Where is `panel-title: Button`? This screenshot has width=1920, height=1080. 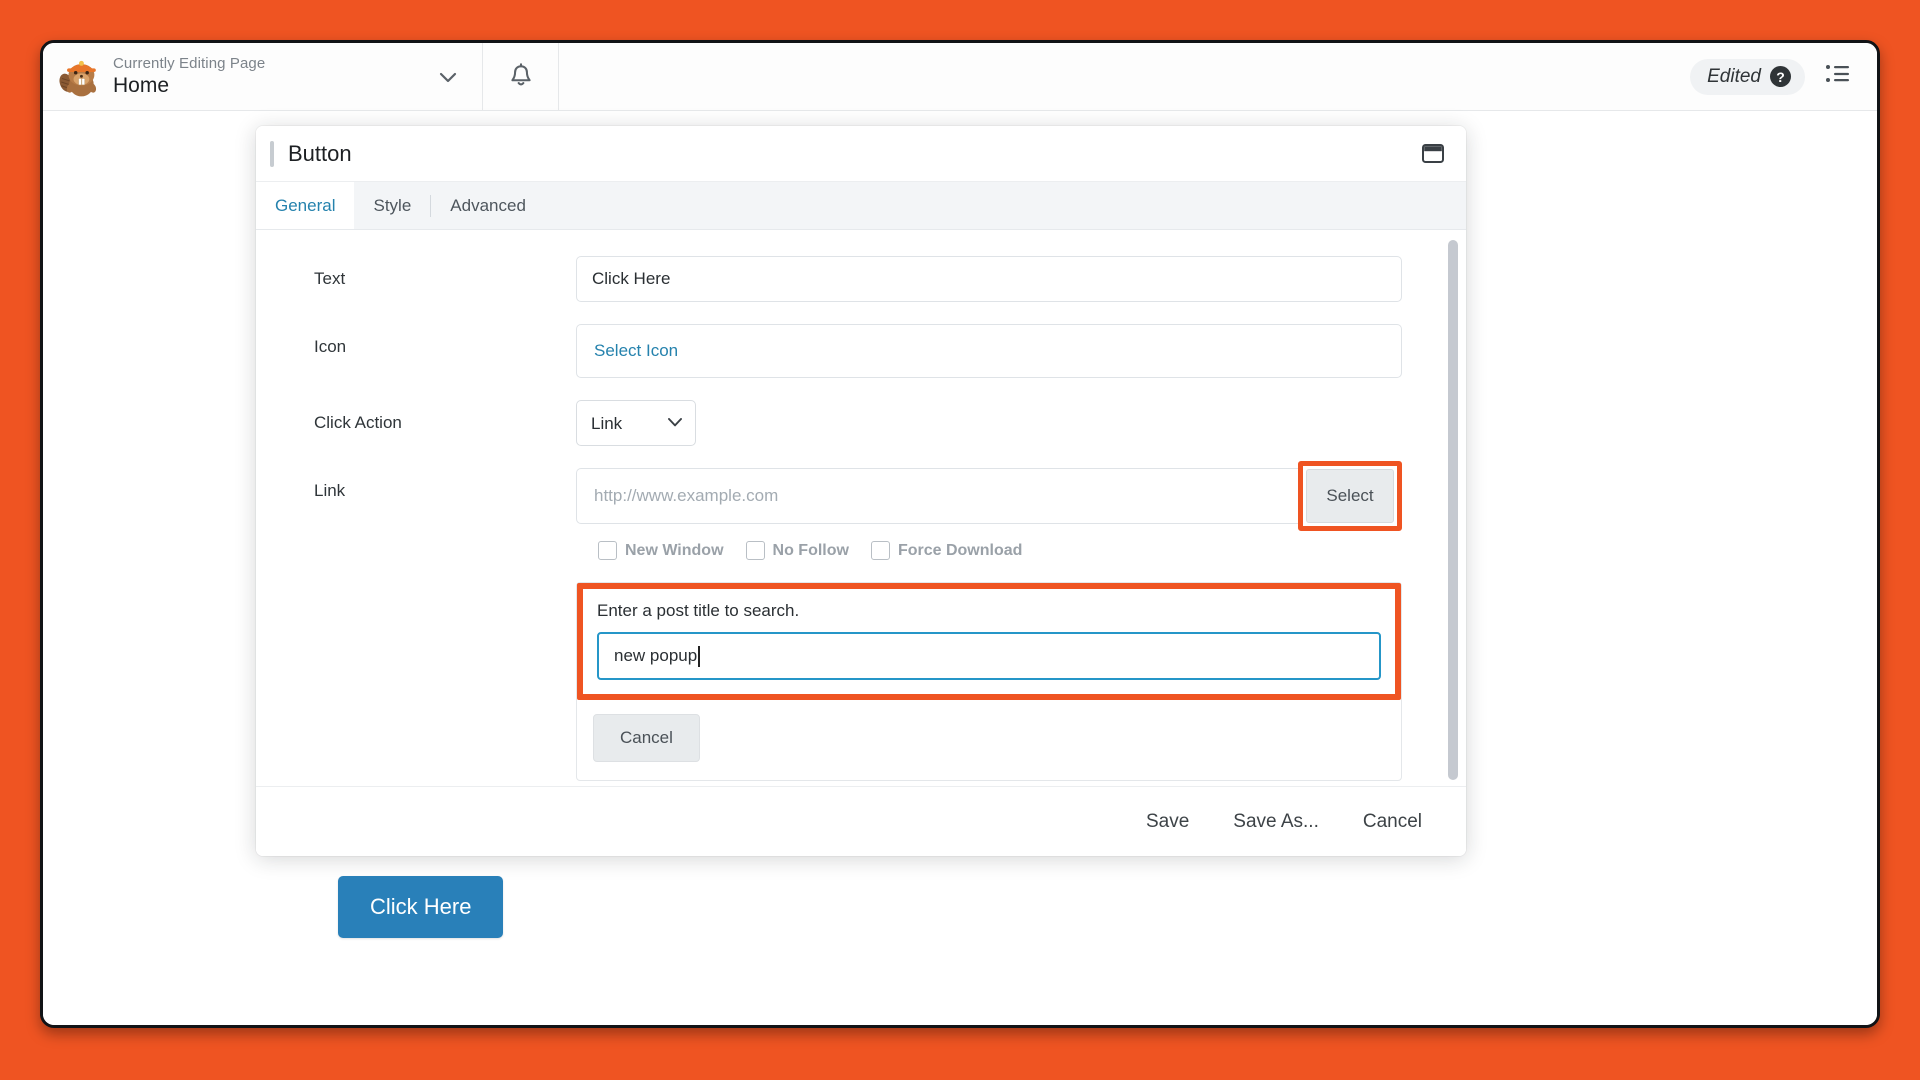
panel-title: Button is located at coordinates (320, 153).